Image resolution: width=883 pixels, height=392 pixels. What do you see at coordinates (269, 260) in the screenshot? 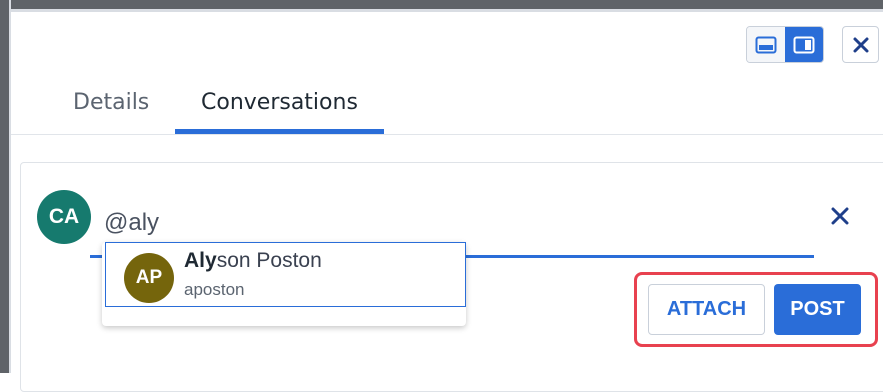
I see `mention-name-rest: son Poston` at bounding box center [269, 260].